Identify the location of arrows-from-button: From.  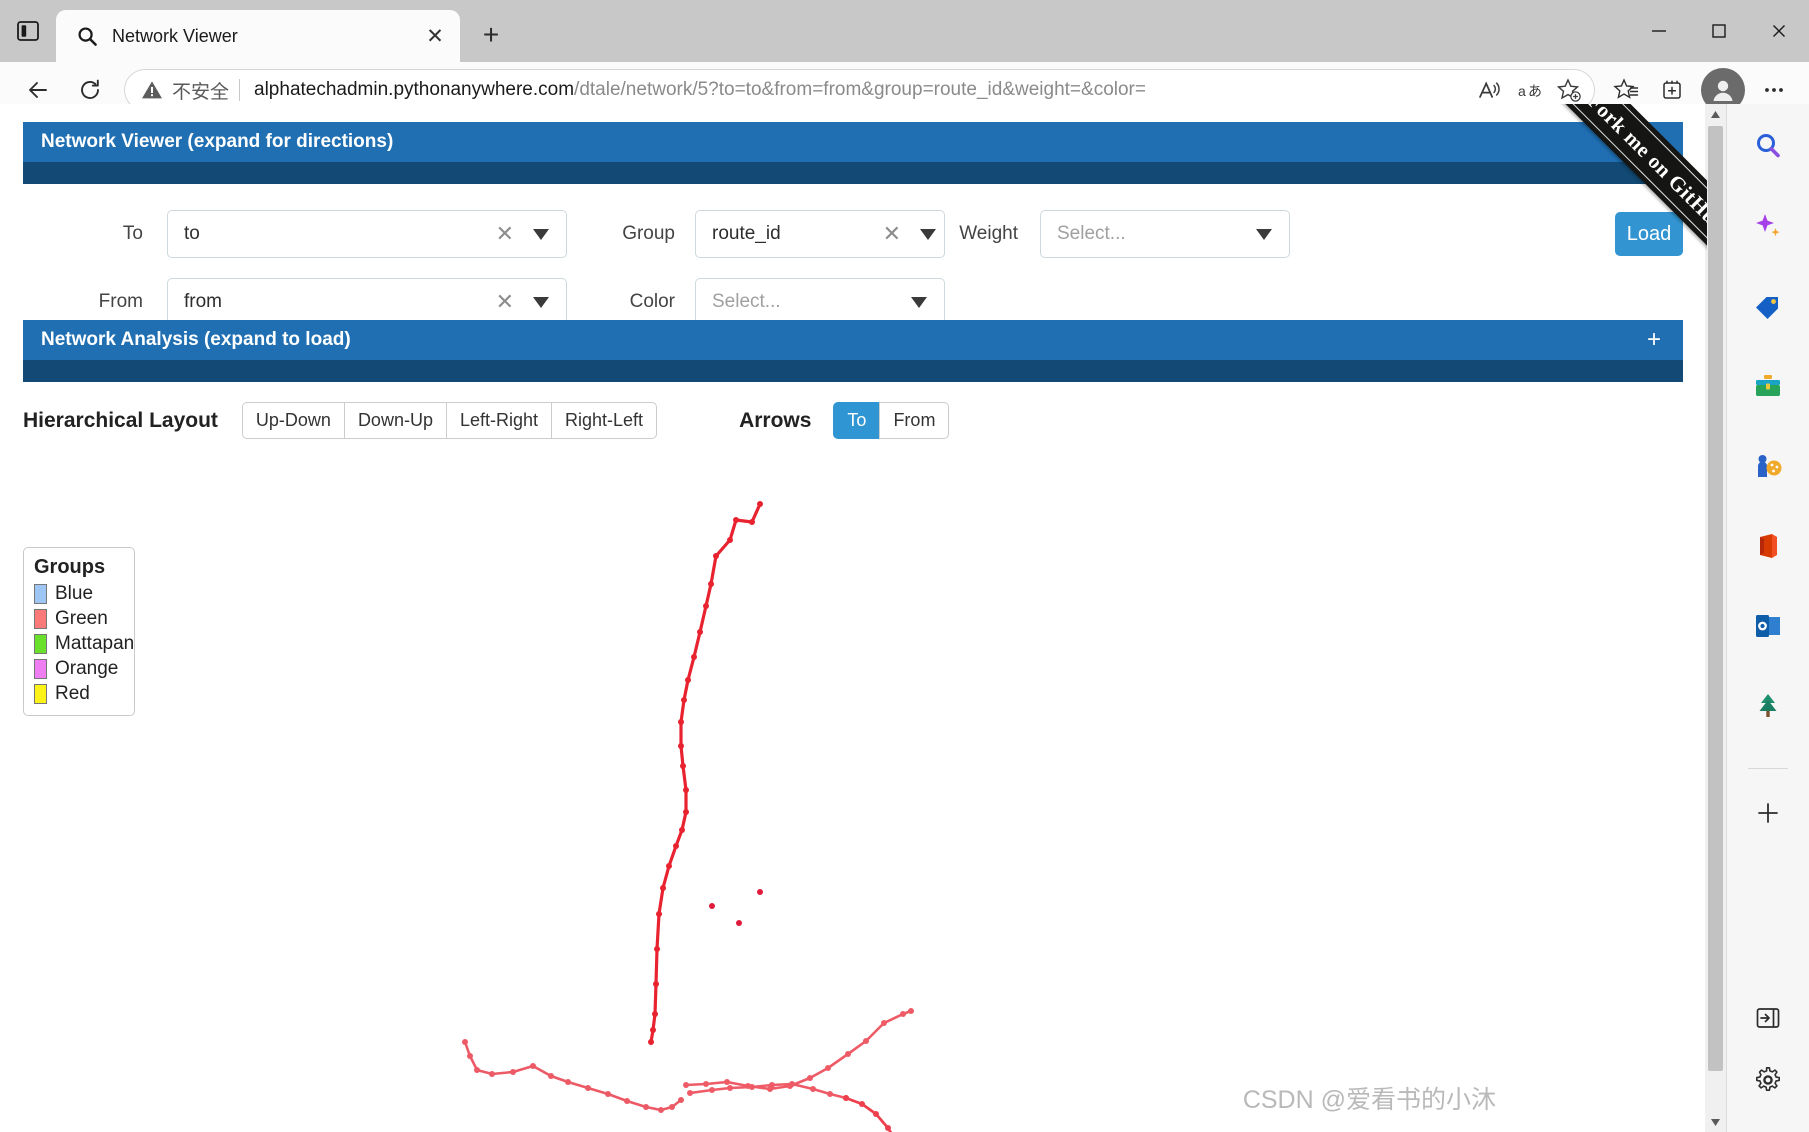
(914, 420).